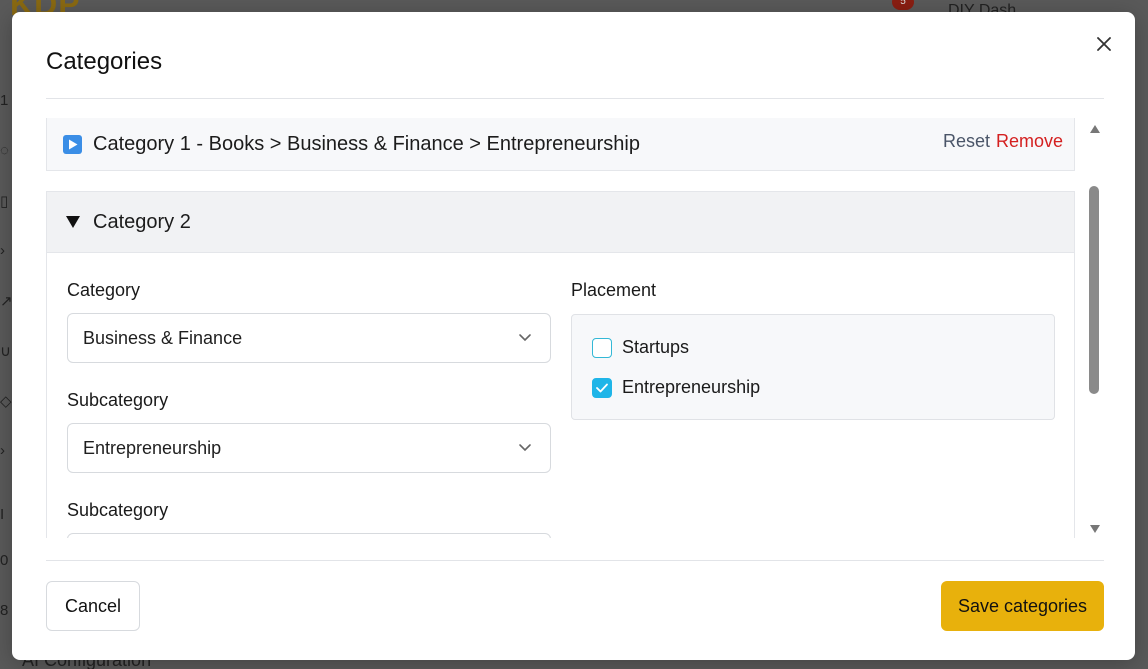 The height and width of the screenshot is (669, 1148). Describe the element at coordinates (118, 400) in the screenshot. I see `subcategory-label: Subcategory` at that location.